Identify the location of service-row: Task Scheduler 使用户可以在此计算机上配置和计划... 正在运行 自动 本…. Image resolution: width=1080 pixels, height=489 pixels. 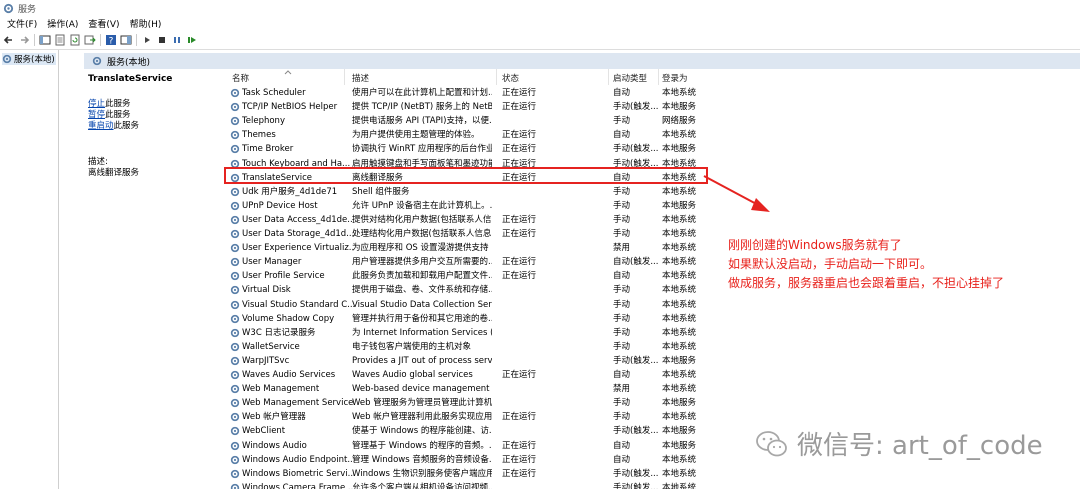
(461, 93).